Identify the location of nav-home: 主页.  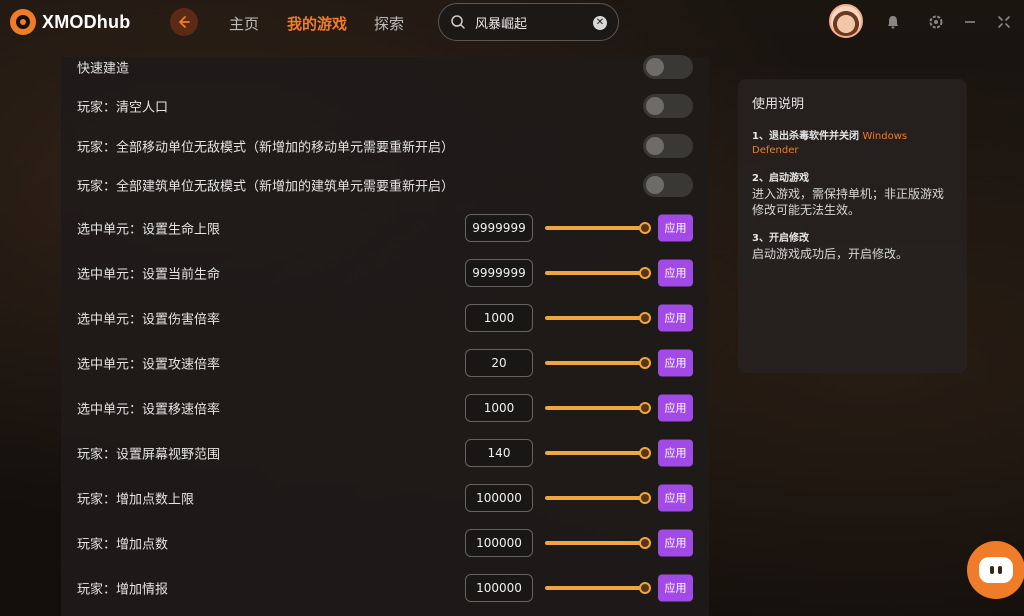
(244, 23).